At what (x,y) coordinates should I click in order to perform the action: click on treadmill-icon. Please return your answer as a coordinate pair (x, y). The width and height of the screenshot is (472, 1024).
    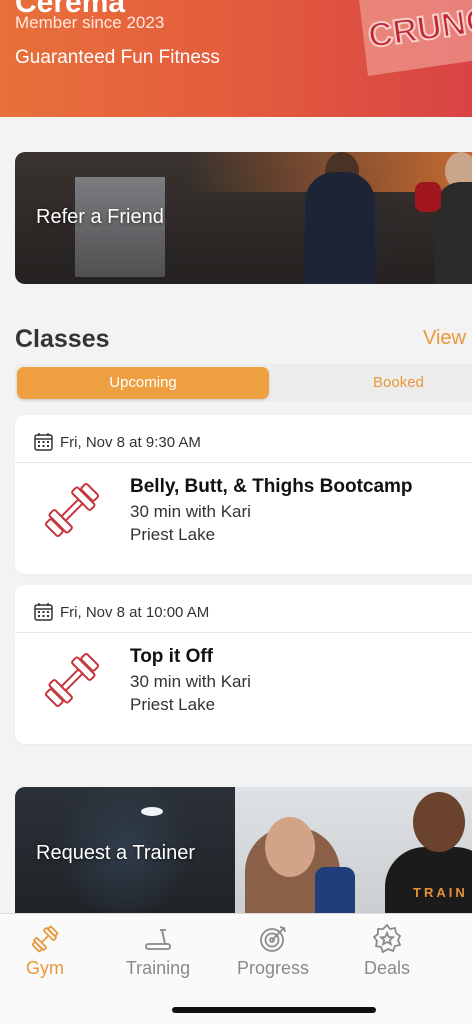
    Looking at the image, I should click on (158, 939).